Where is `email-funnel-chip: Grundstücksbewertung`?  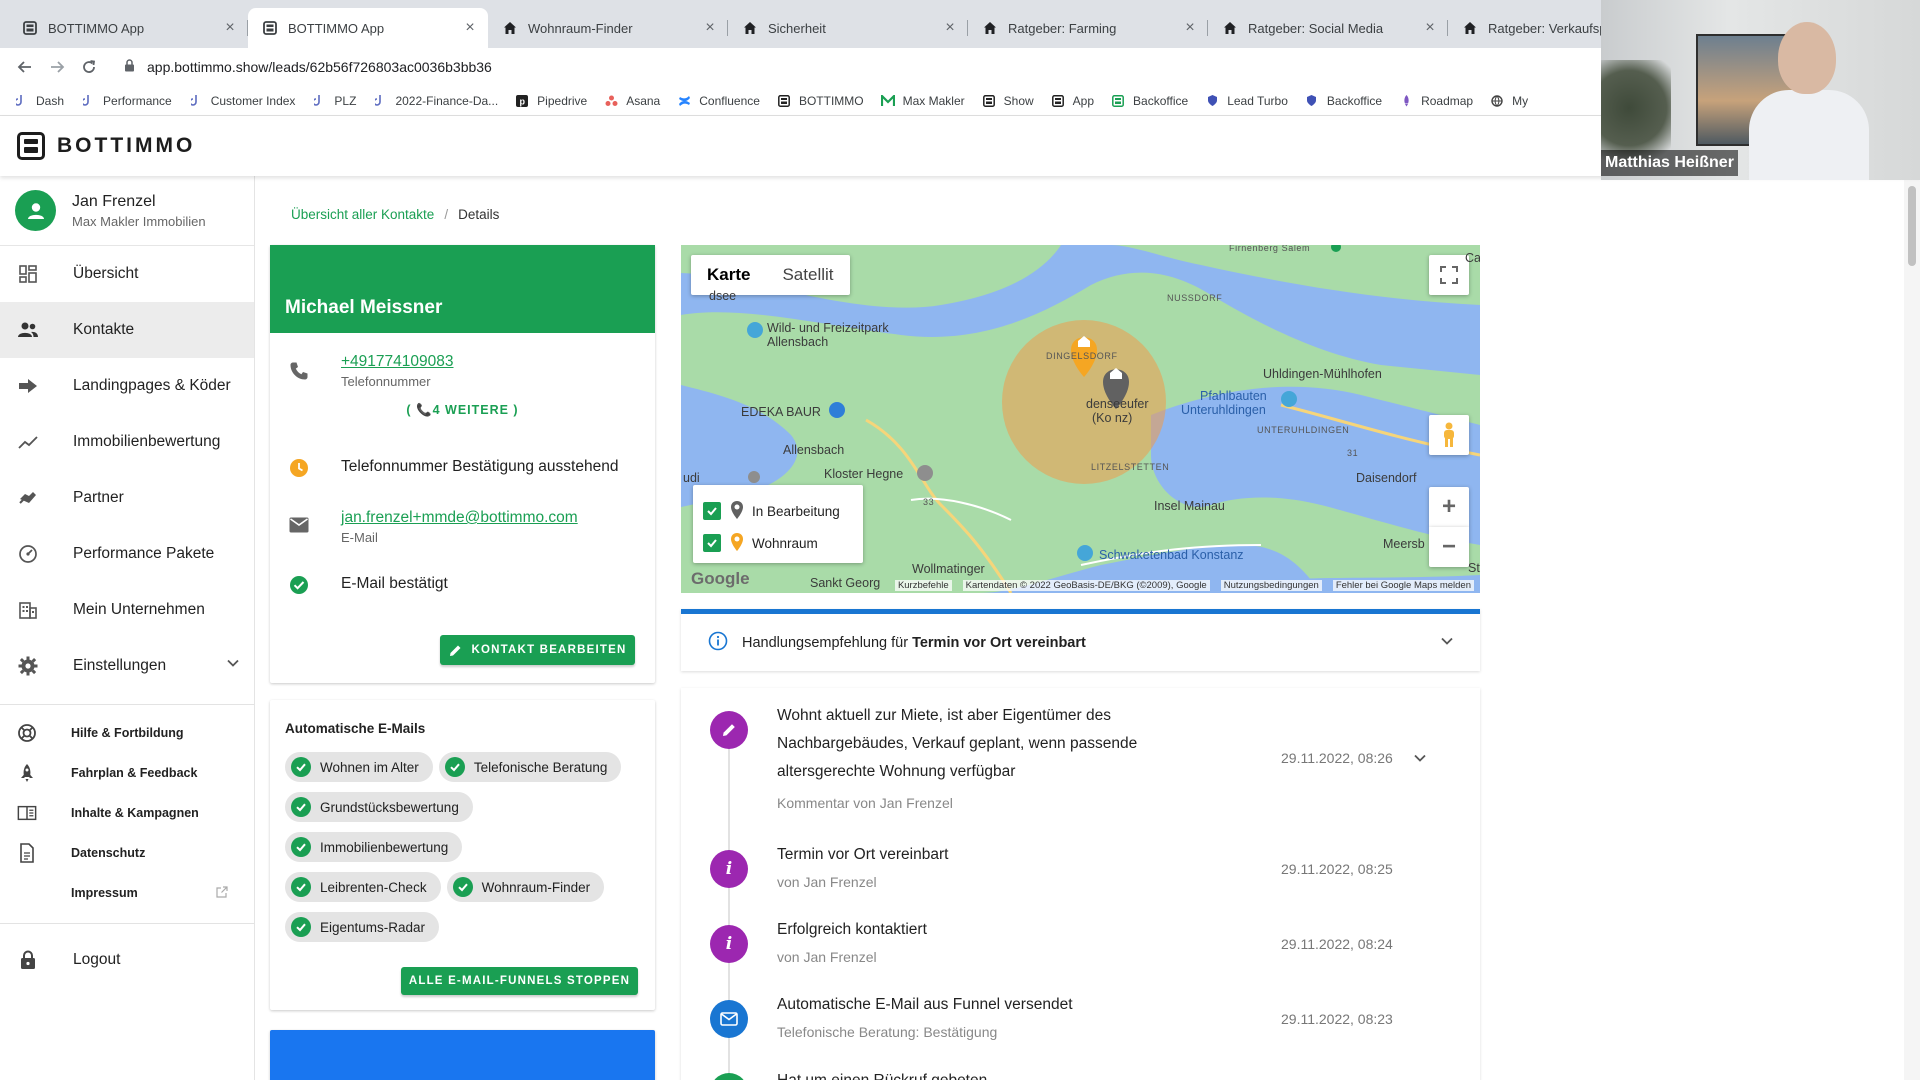 email-funnel-chip: Grundstücksbewertung is located at coordinates (379, 807).